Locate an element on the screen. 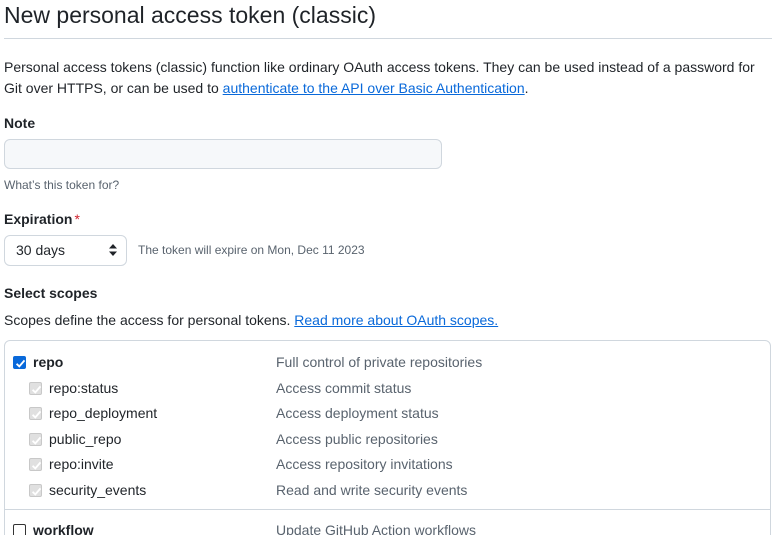 This screenshot has width=776, height=535. expiration-label: Expiration * is located at coordinates (42, 219).